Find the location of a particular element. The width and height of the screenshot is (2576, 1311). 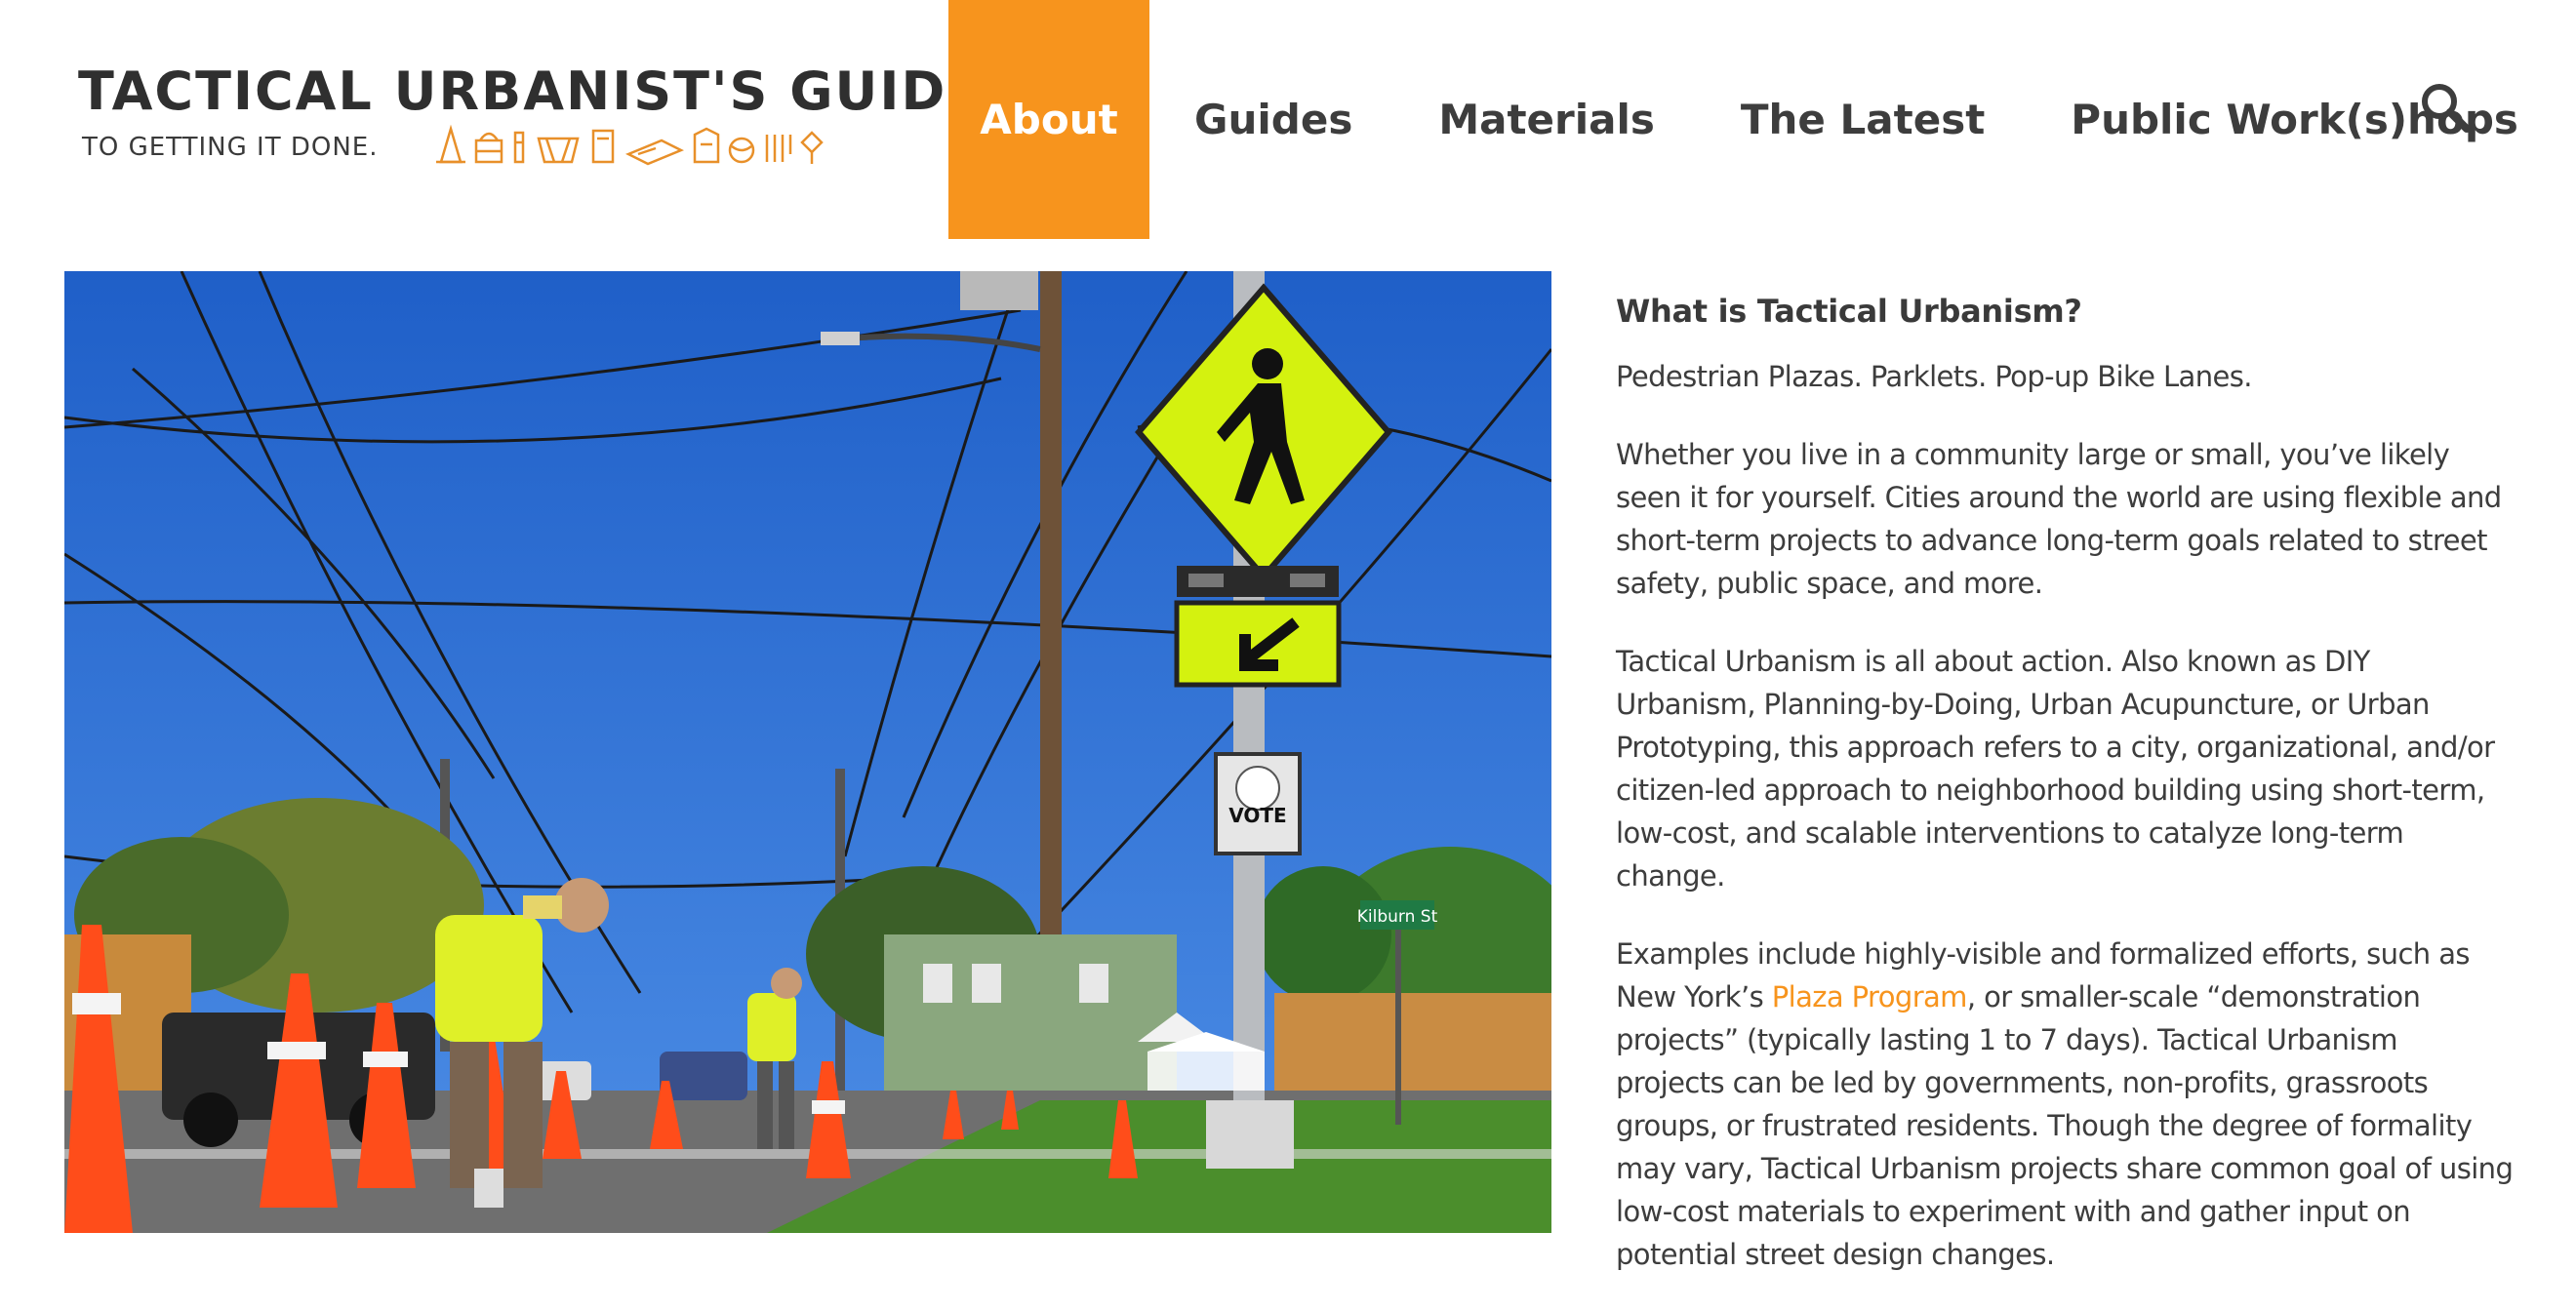

search-button is located at coordinates (2445, 108).